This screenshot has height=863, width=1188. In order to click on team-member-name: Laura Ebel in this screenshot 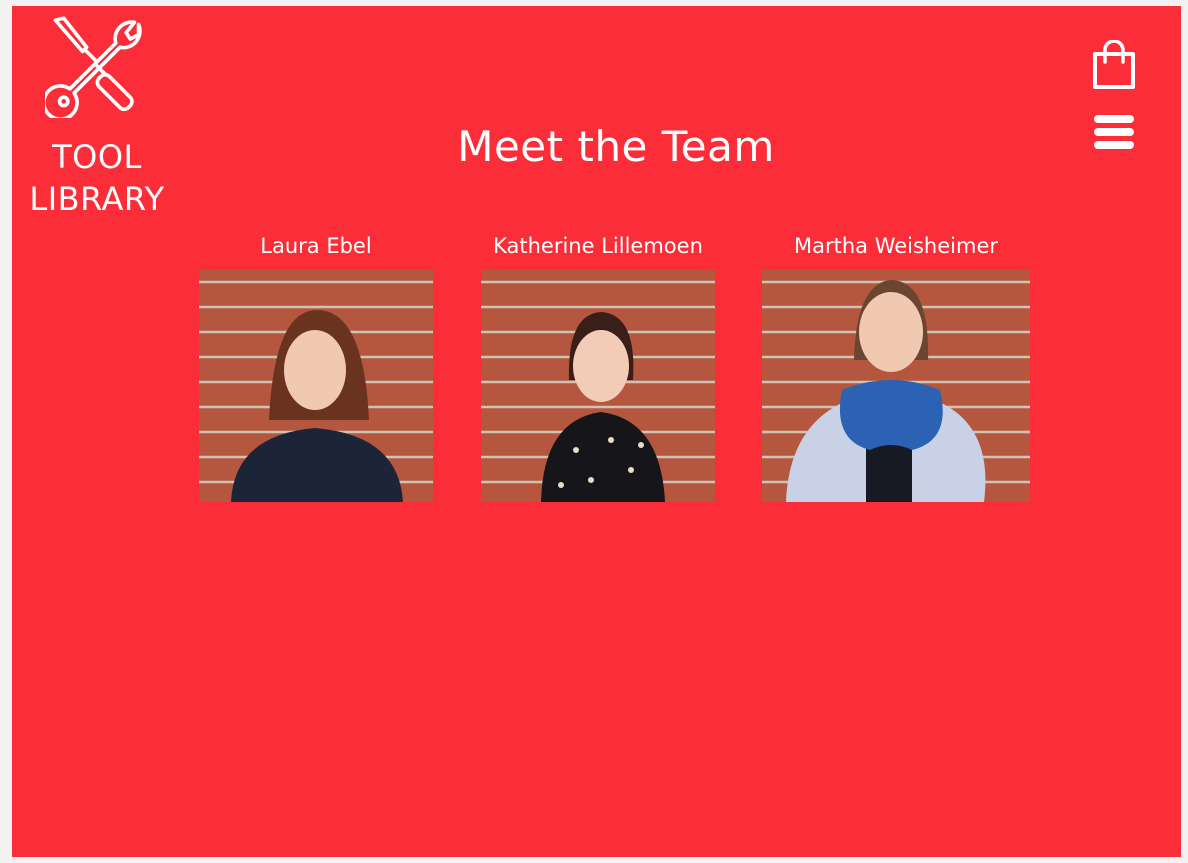, I will do `click(316, 246)`.